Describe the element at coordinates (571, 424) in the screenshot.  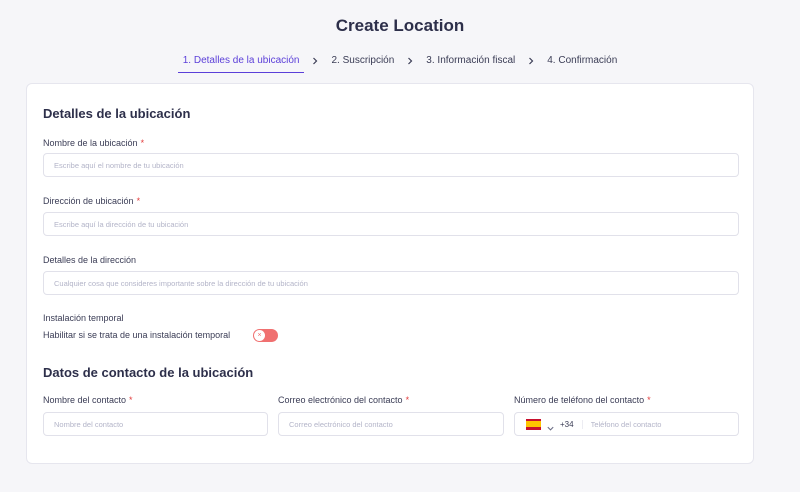
I see `dial-code: +34` at that location.